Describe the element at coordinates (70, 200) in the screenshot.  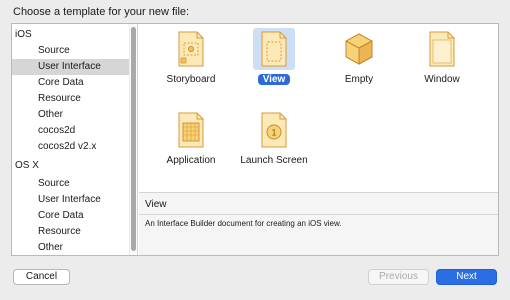
I see `sidebar-item-osx-user-interface: User Interface` at that location.